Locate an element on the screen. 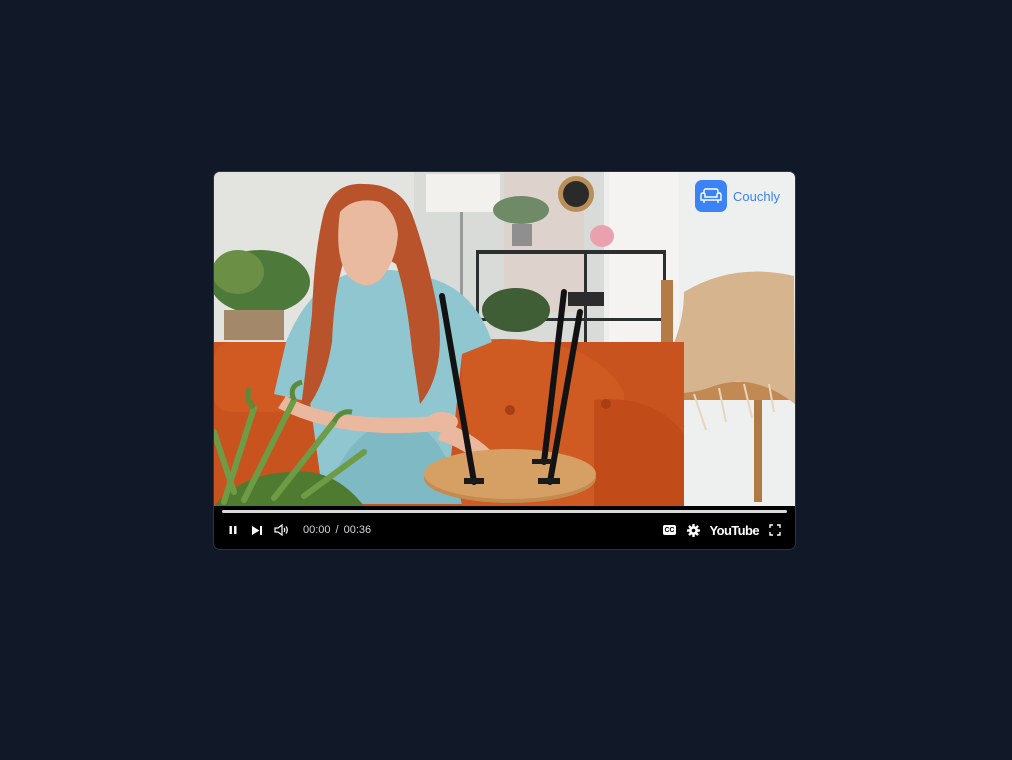  settings-button is located at coordinates (694, 530).